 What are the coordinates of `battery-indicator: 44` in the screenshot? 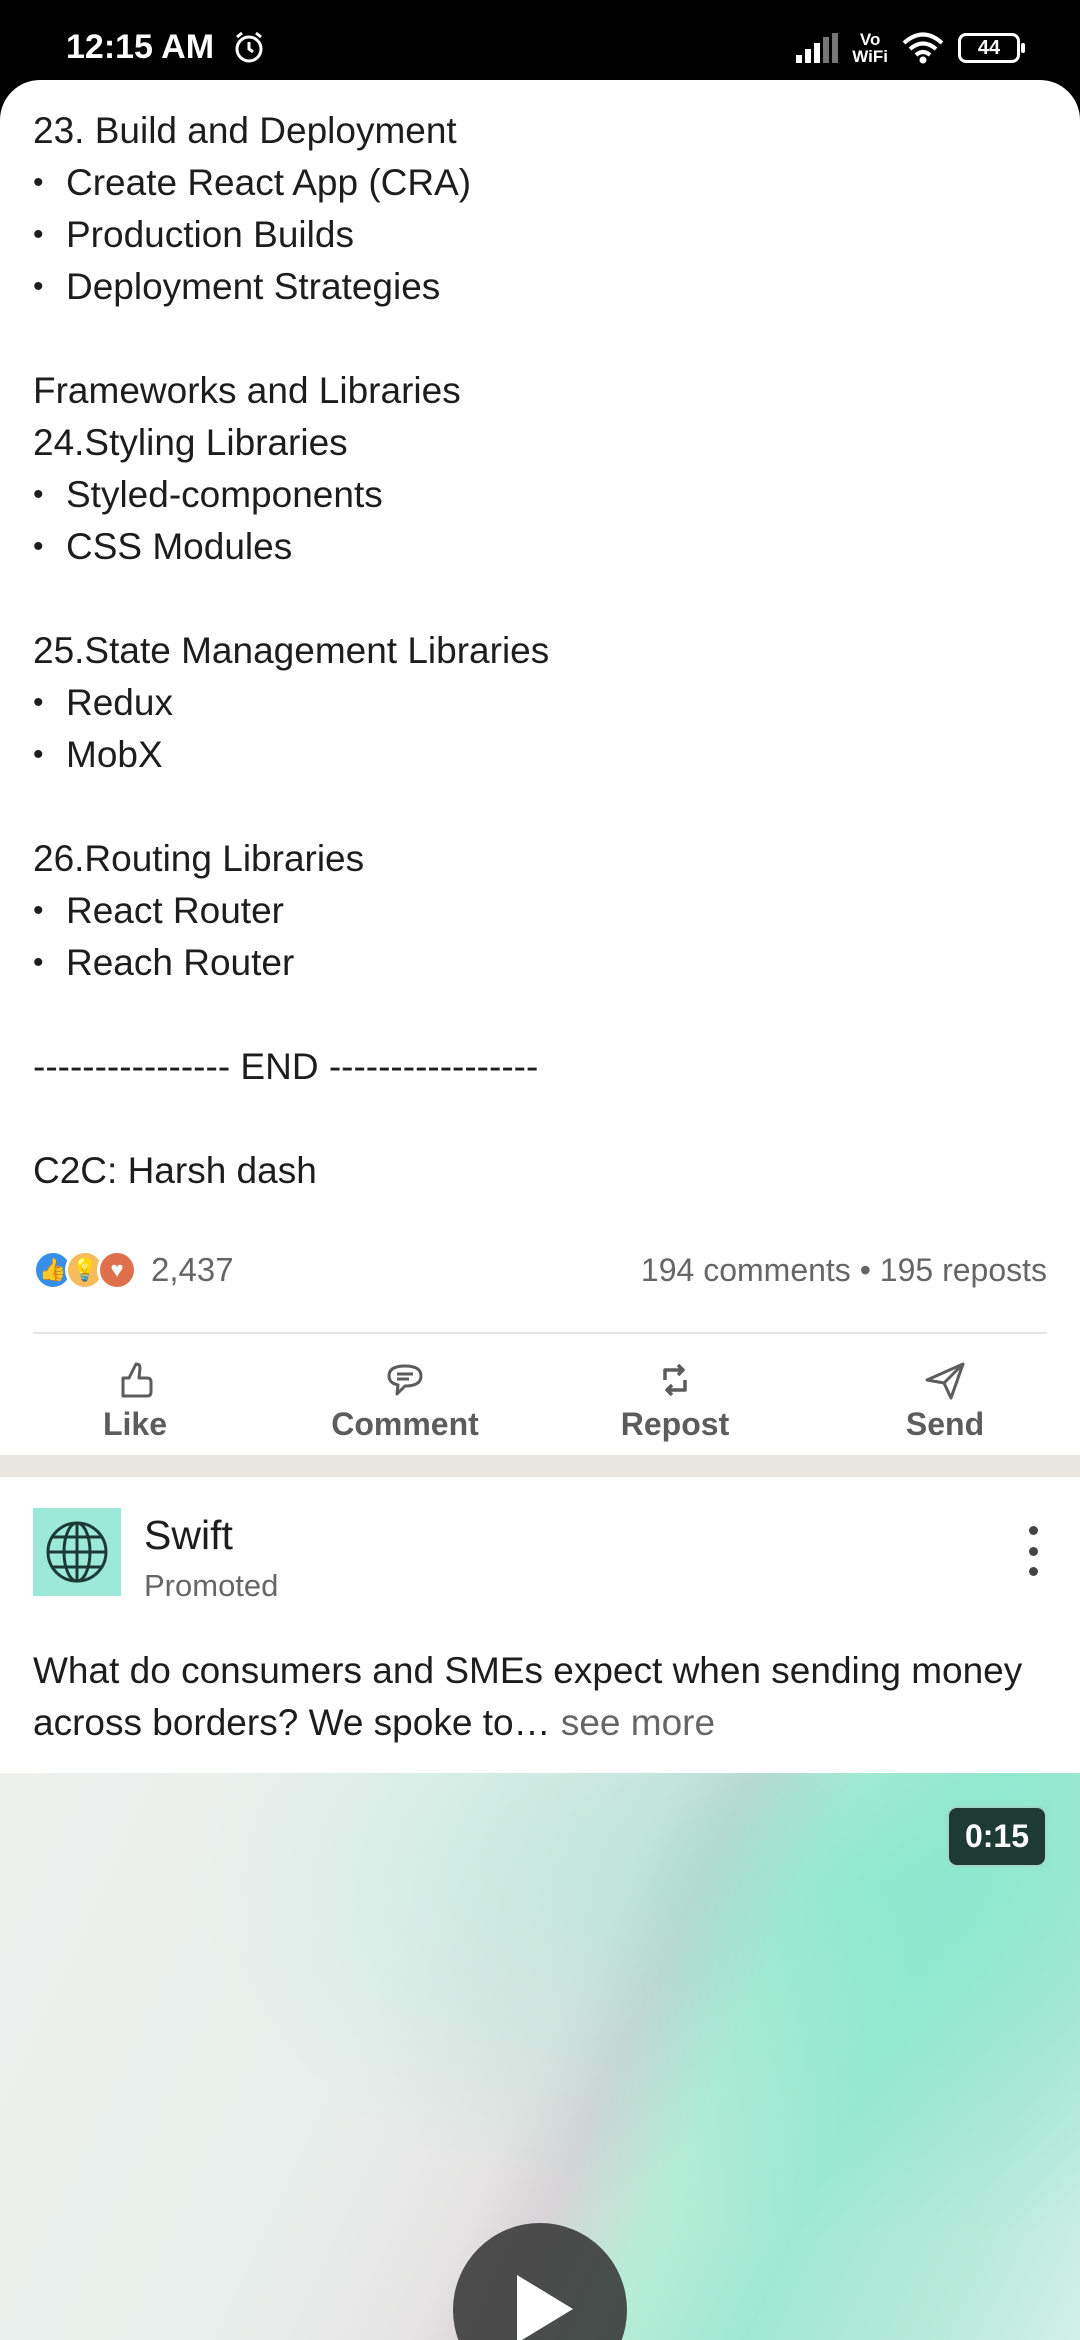 It's located at (991, 48).